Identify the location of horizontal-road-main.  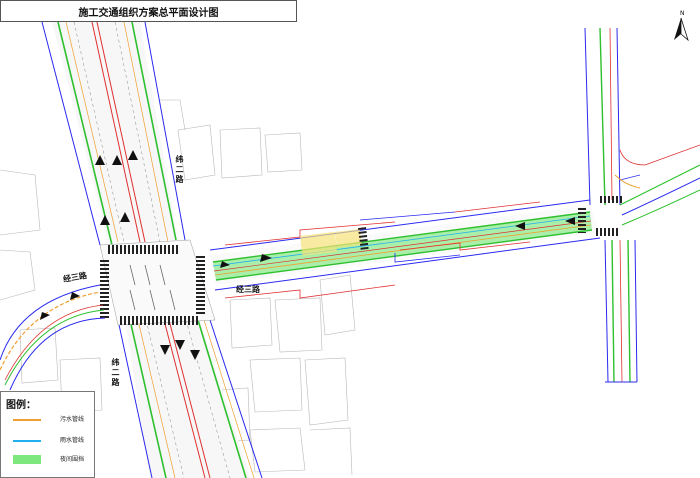
(405, 249).